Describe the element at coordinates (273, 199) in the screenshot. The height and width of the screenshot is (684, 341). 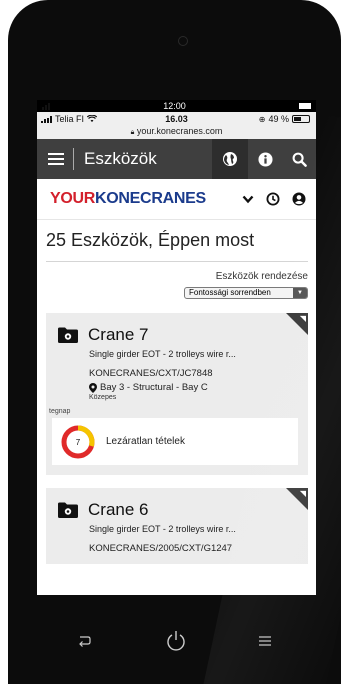
I see `clock-icon` at that location.